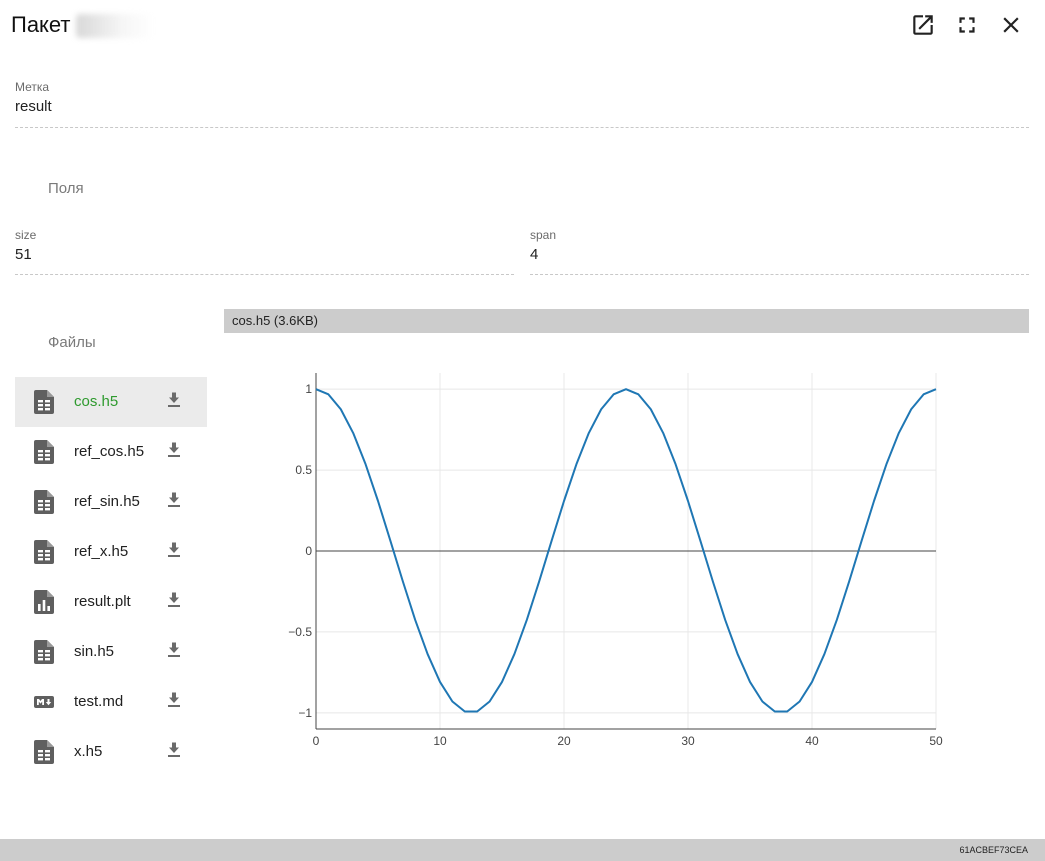 The image size is (1045, 861). Describe the element at coordinates (72, 342) in the screenshot. I see `files-section-title: Файлы` at that location.